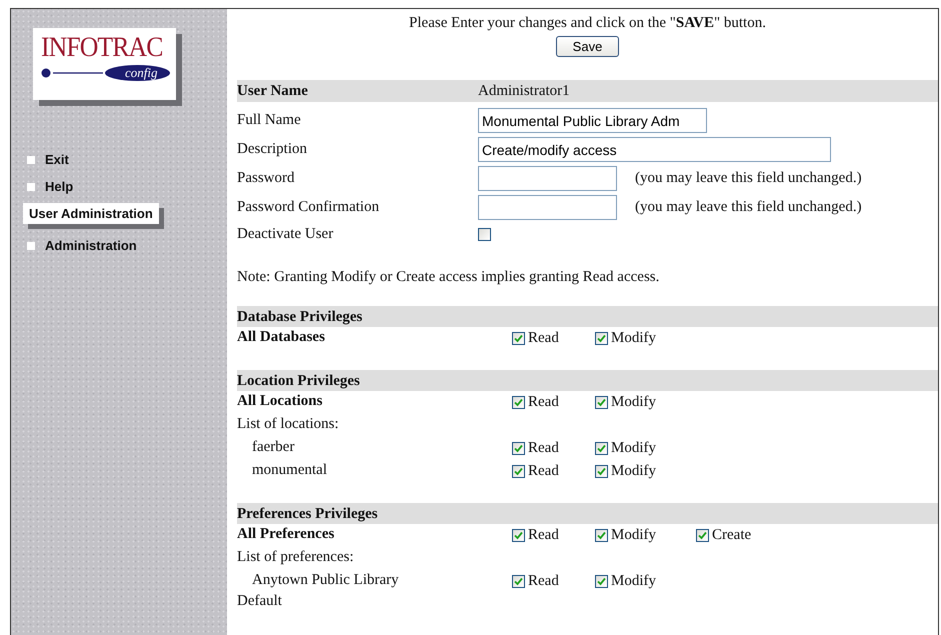 The width and height of the screenshot is (941, 635). Describe the element at coordinates (100, 48) in the screenshot. I see `logo-title: INFOTRAC` at that location.